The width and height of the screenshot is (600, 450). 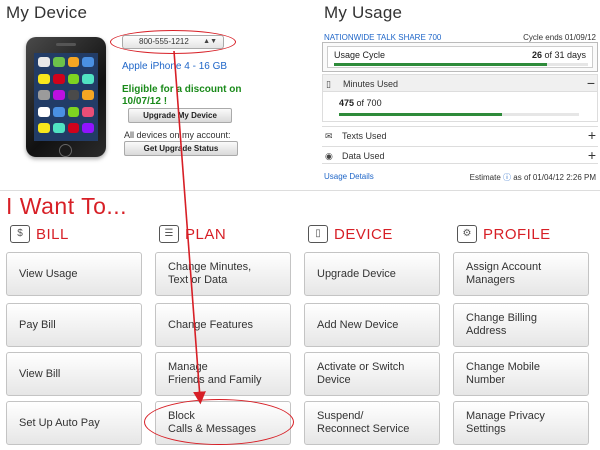 I want to click on action-button-label: Manage Privacy Settings, so click(x=505, y=422).